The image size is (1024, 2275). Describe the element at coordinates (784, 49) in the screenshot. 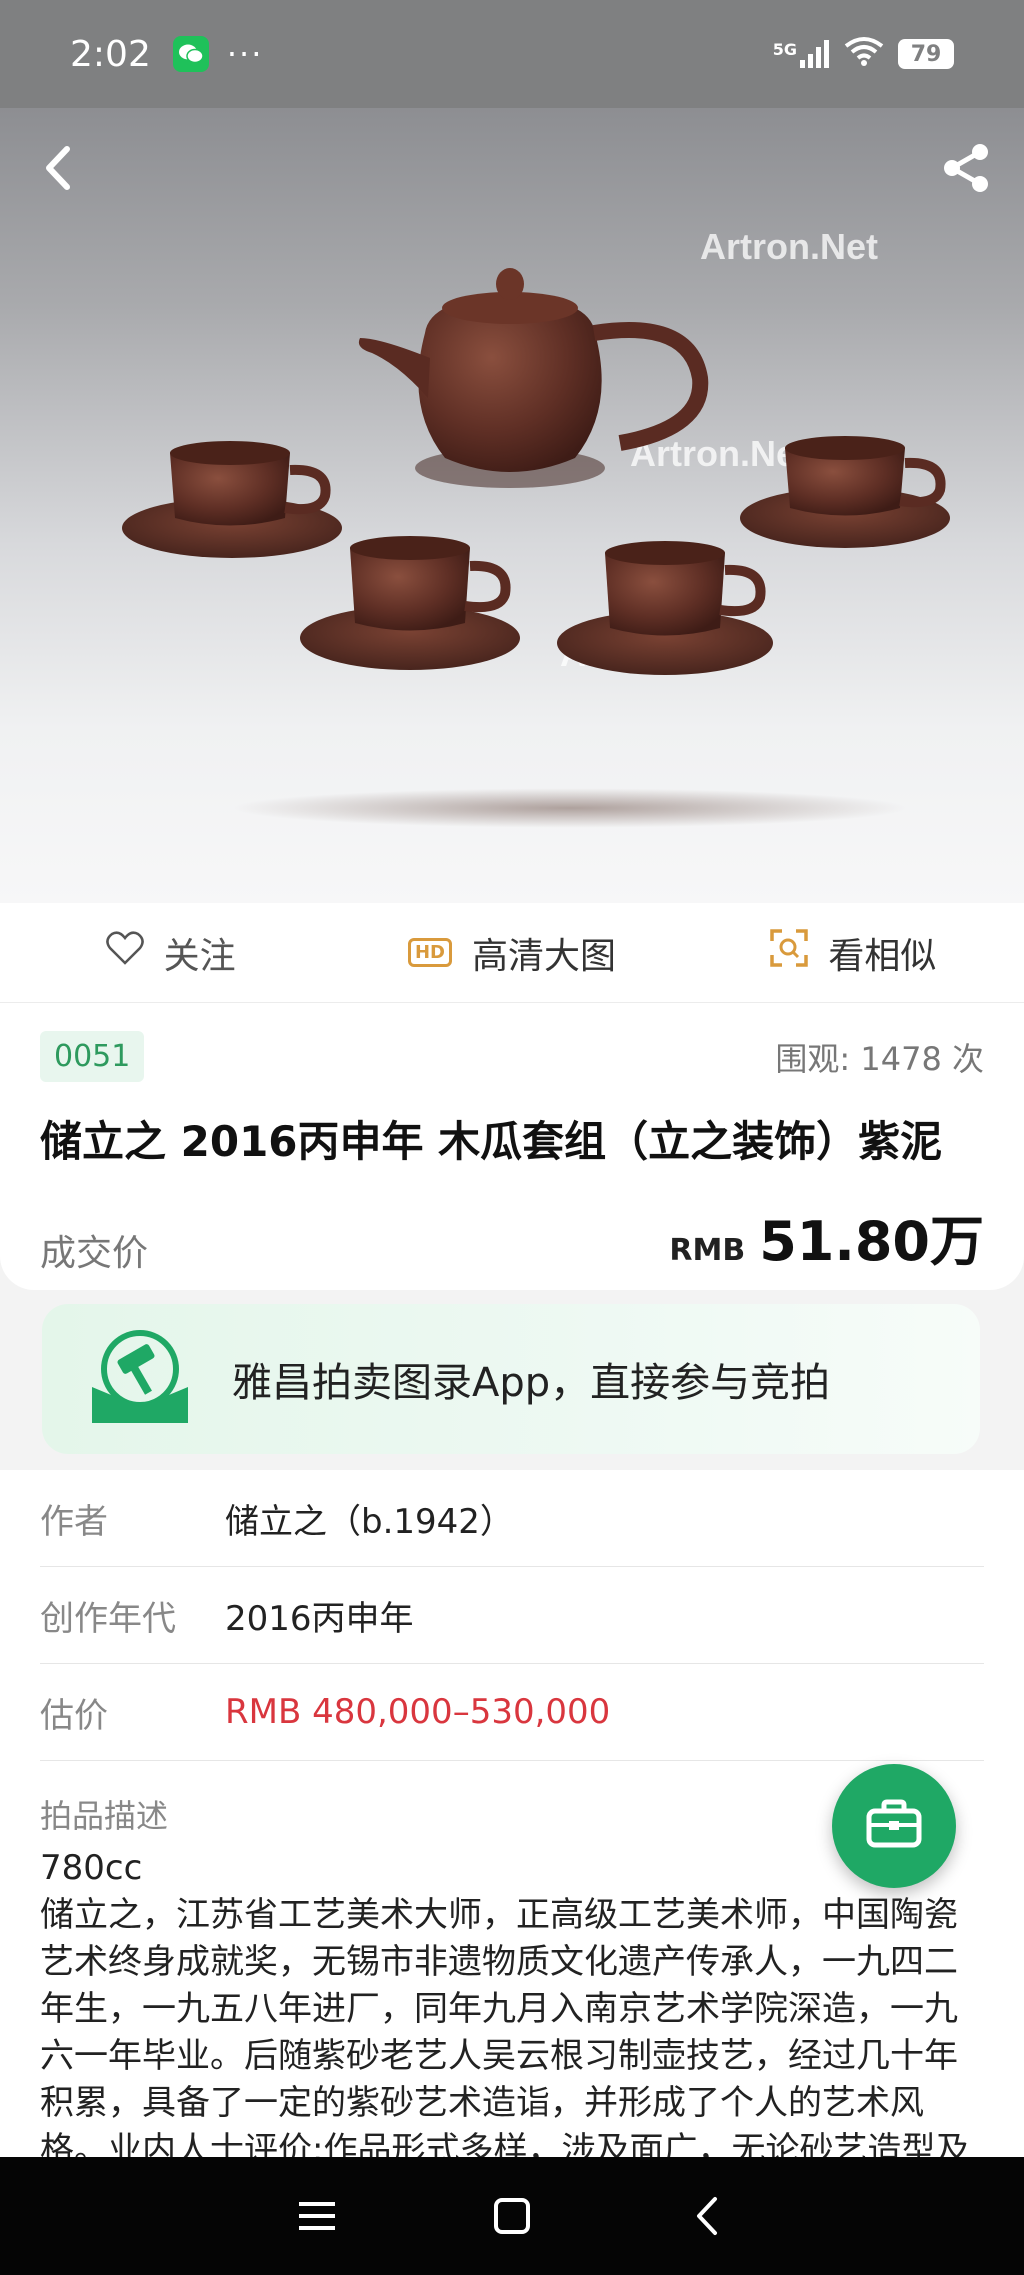

I see `network-type: 5G` at that location.